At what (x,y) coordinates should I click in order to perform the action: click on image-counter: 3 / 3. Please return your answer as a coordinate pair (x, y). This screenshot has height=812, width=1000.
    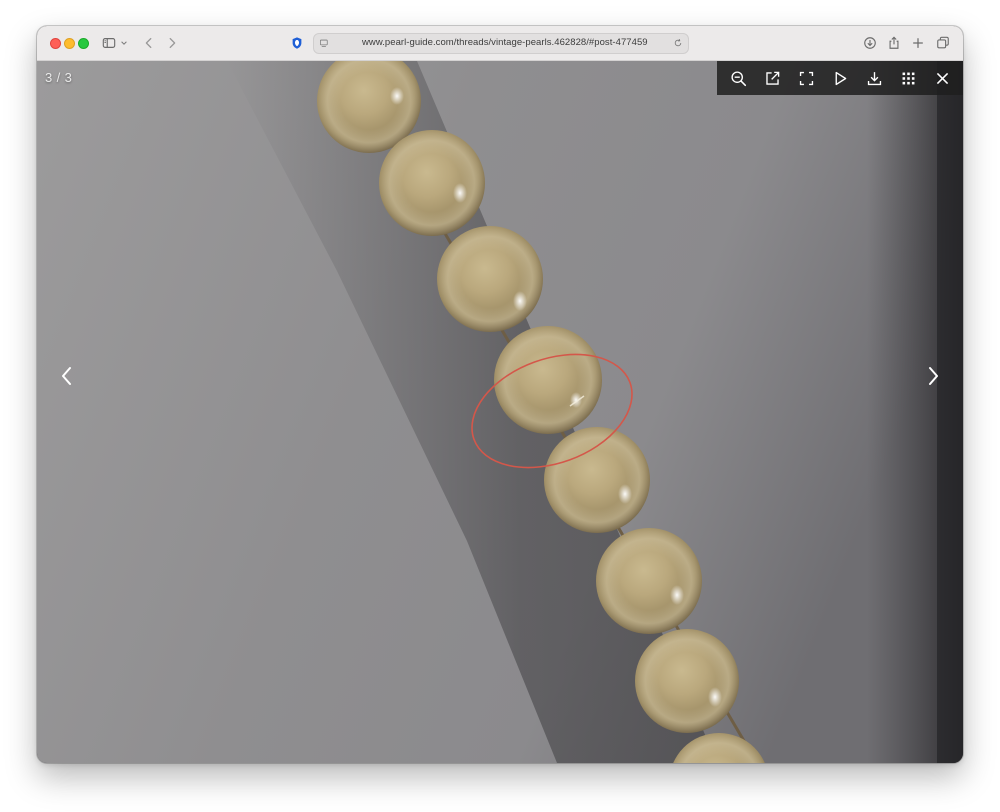
    Looking at the image, I should click on (59, 77).